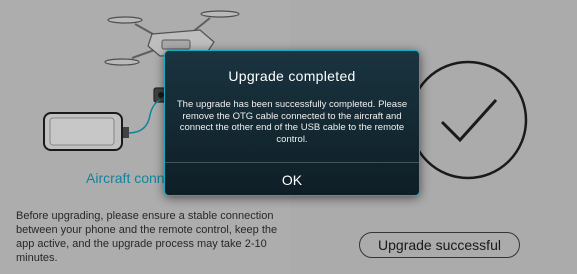 Image resolution: width=577 pixels, height=274 pixels. What do you see at coordinates (292, 76) in the screenshot?
I see `dialog-title: Upgrade completed` at bounding box center [292, 76].